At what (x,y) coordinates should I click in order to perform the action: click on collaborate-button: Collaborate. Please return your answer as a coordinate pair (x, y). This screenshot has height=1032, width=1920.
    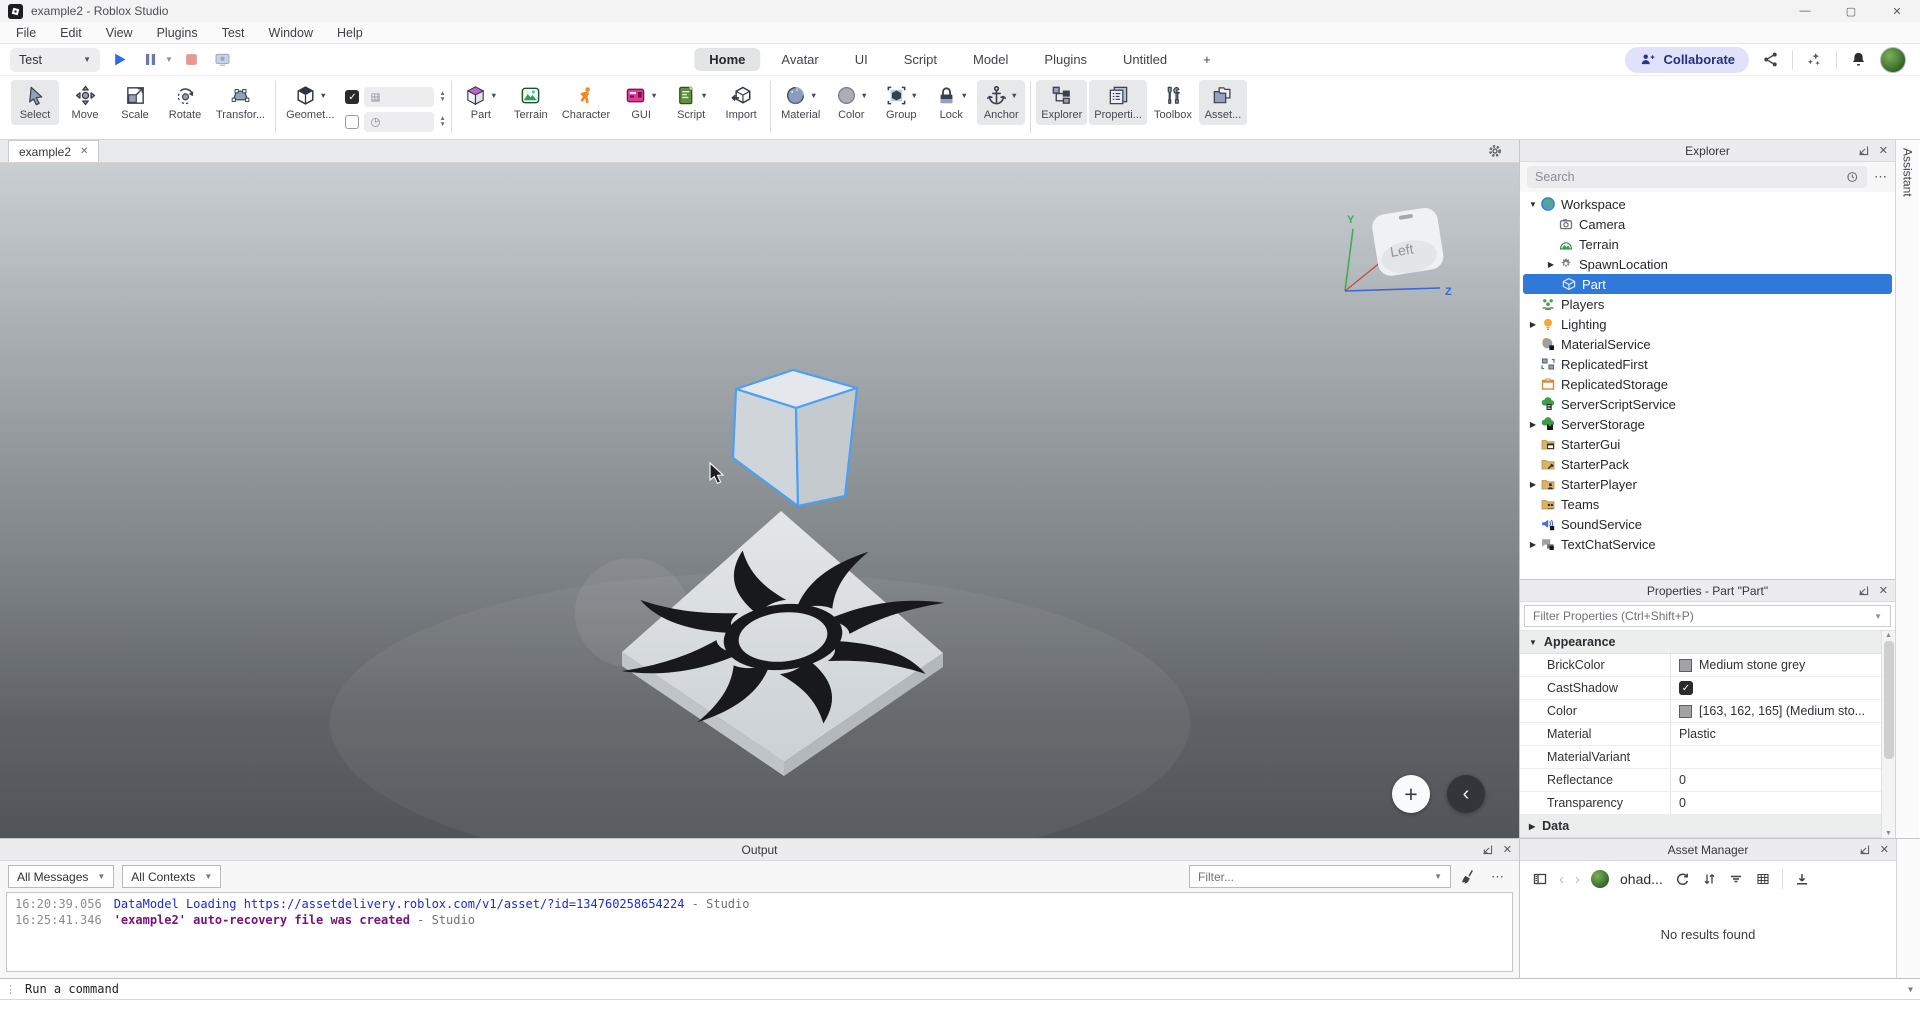
    Looking at the image, I should click on (1687, 59).